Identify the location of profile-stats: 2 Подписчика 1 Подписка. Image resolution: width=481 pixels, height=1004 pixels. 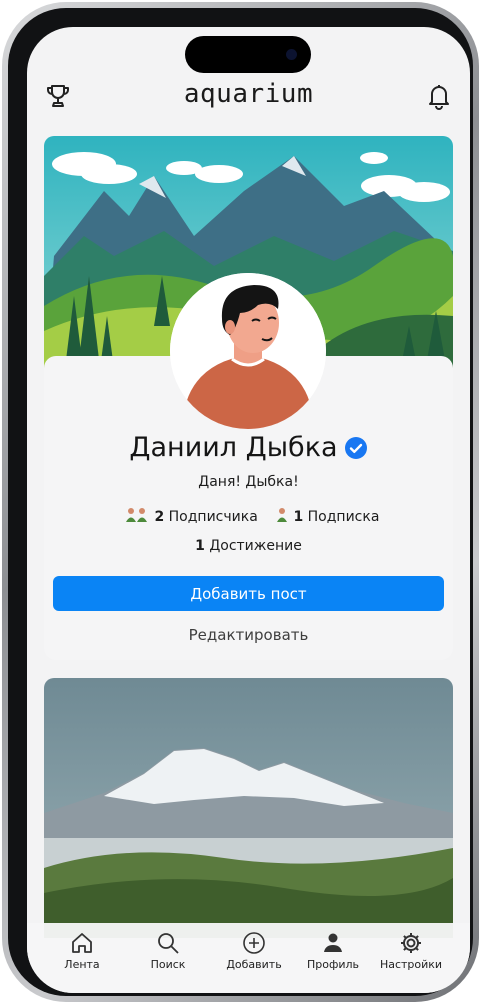
(248, 517).